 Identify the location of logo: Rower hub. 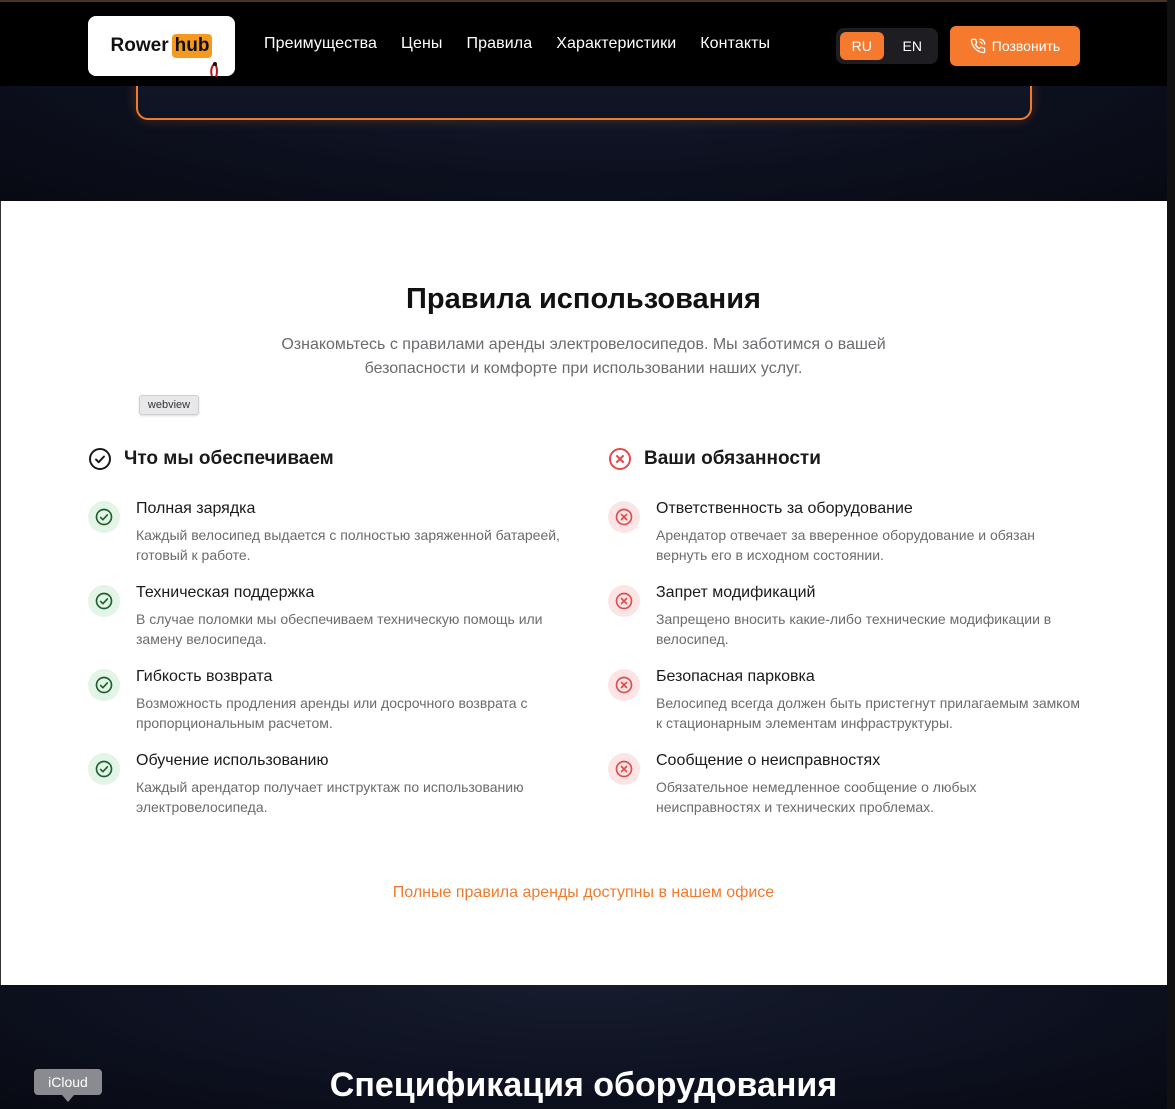
(161, 47).